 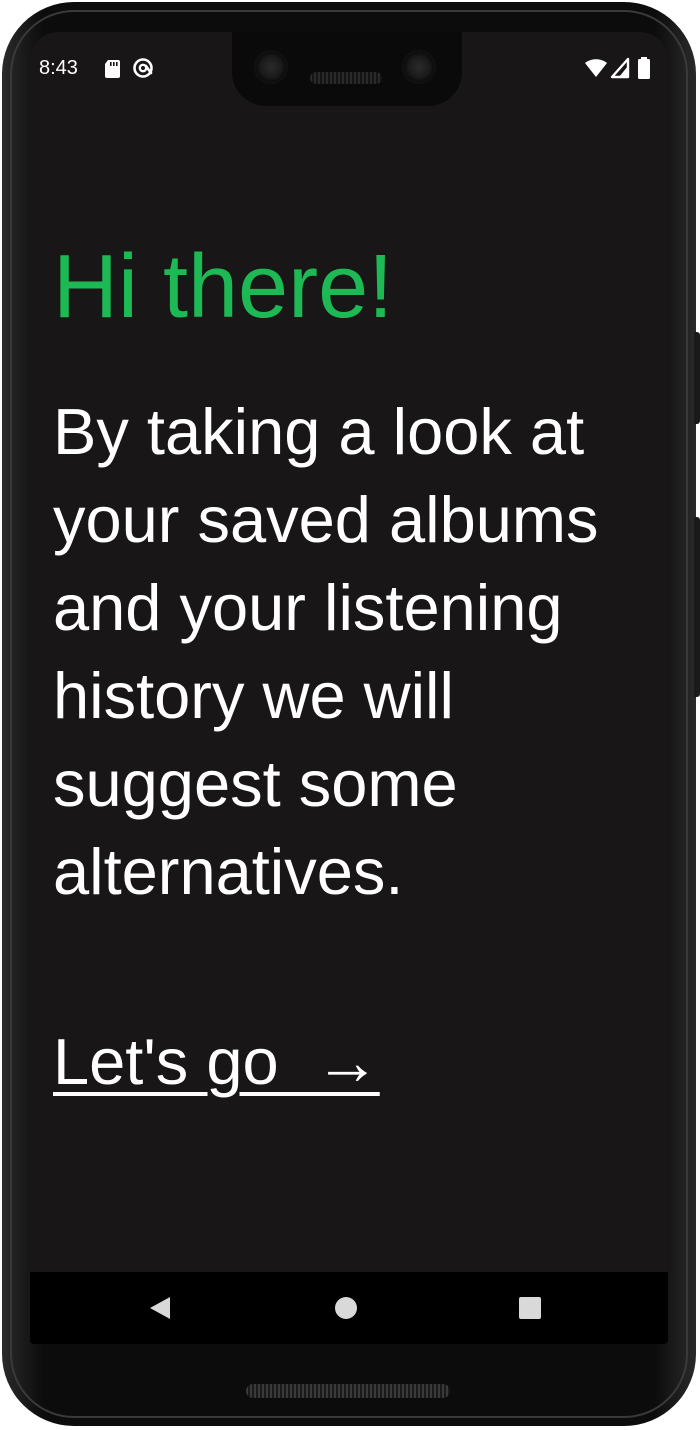 What do you see at coordinates (419, 67) in the screenshot?
I see `front-sensor` at bounding box center [419, 67].